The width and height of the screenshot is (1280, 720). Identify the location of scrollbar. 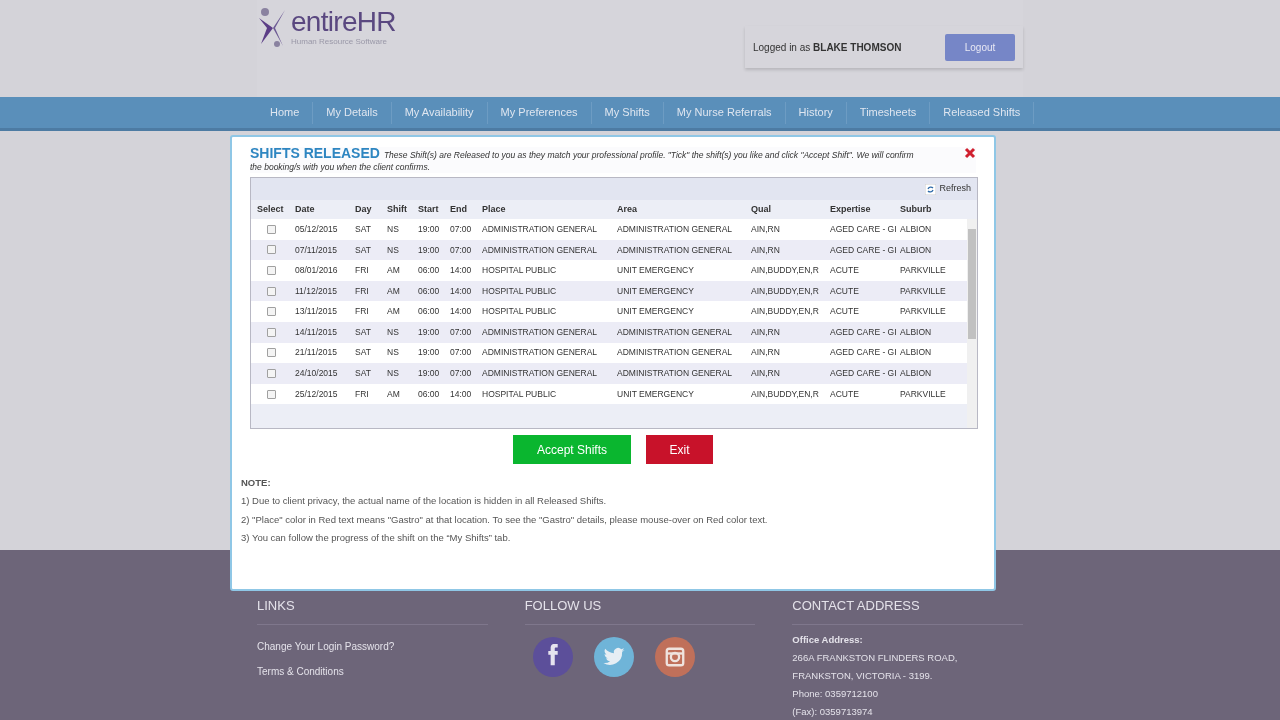
(972, 323).